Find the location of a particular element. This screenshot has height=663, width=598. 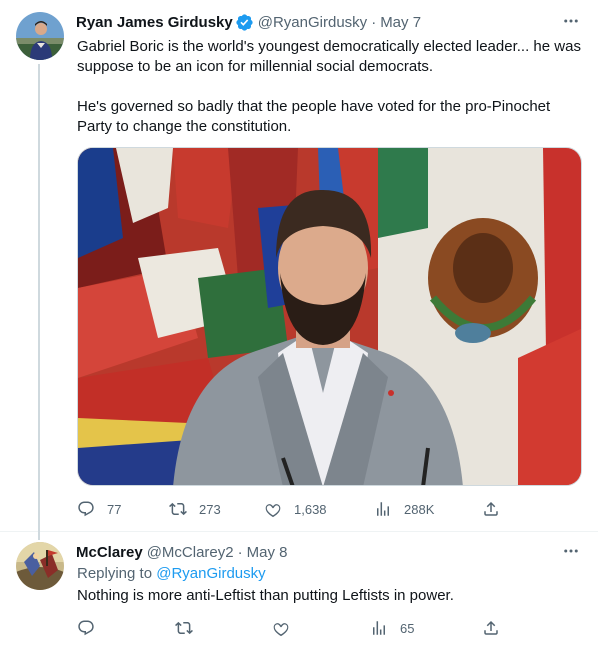

views-button: 288K is located at coordinates (404, 509).